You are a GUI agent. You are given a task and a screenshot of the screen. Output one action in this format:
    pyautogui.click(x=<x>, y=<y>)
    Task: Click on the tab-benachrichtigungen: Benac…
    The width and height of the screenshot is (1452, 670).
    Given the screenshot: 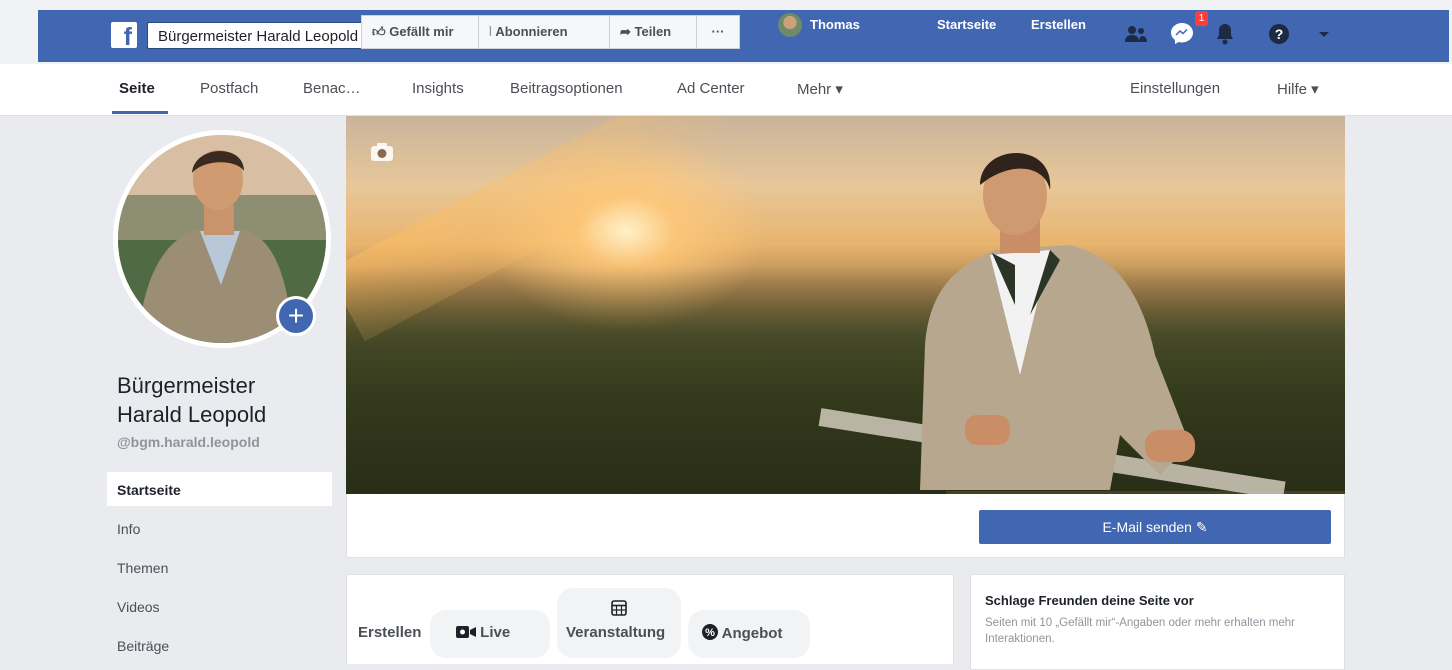 What is the action you would take?
    pyautogui.click(x=332, y=88)
    